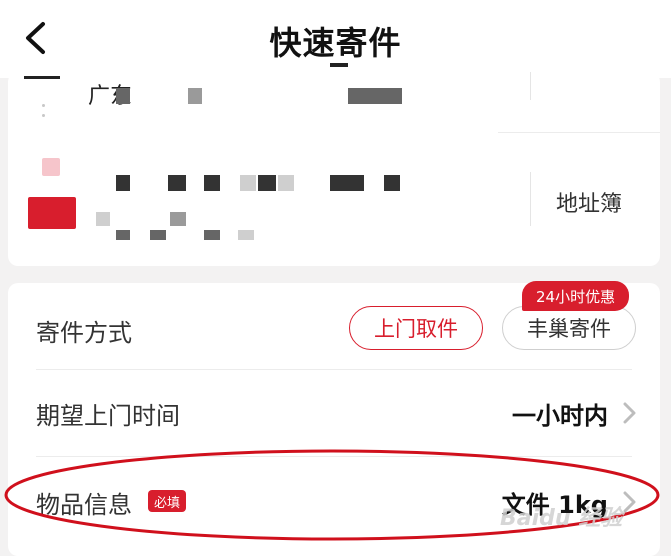  I want to click on receiver-icon, so click(52, 213).